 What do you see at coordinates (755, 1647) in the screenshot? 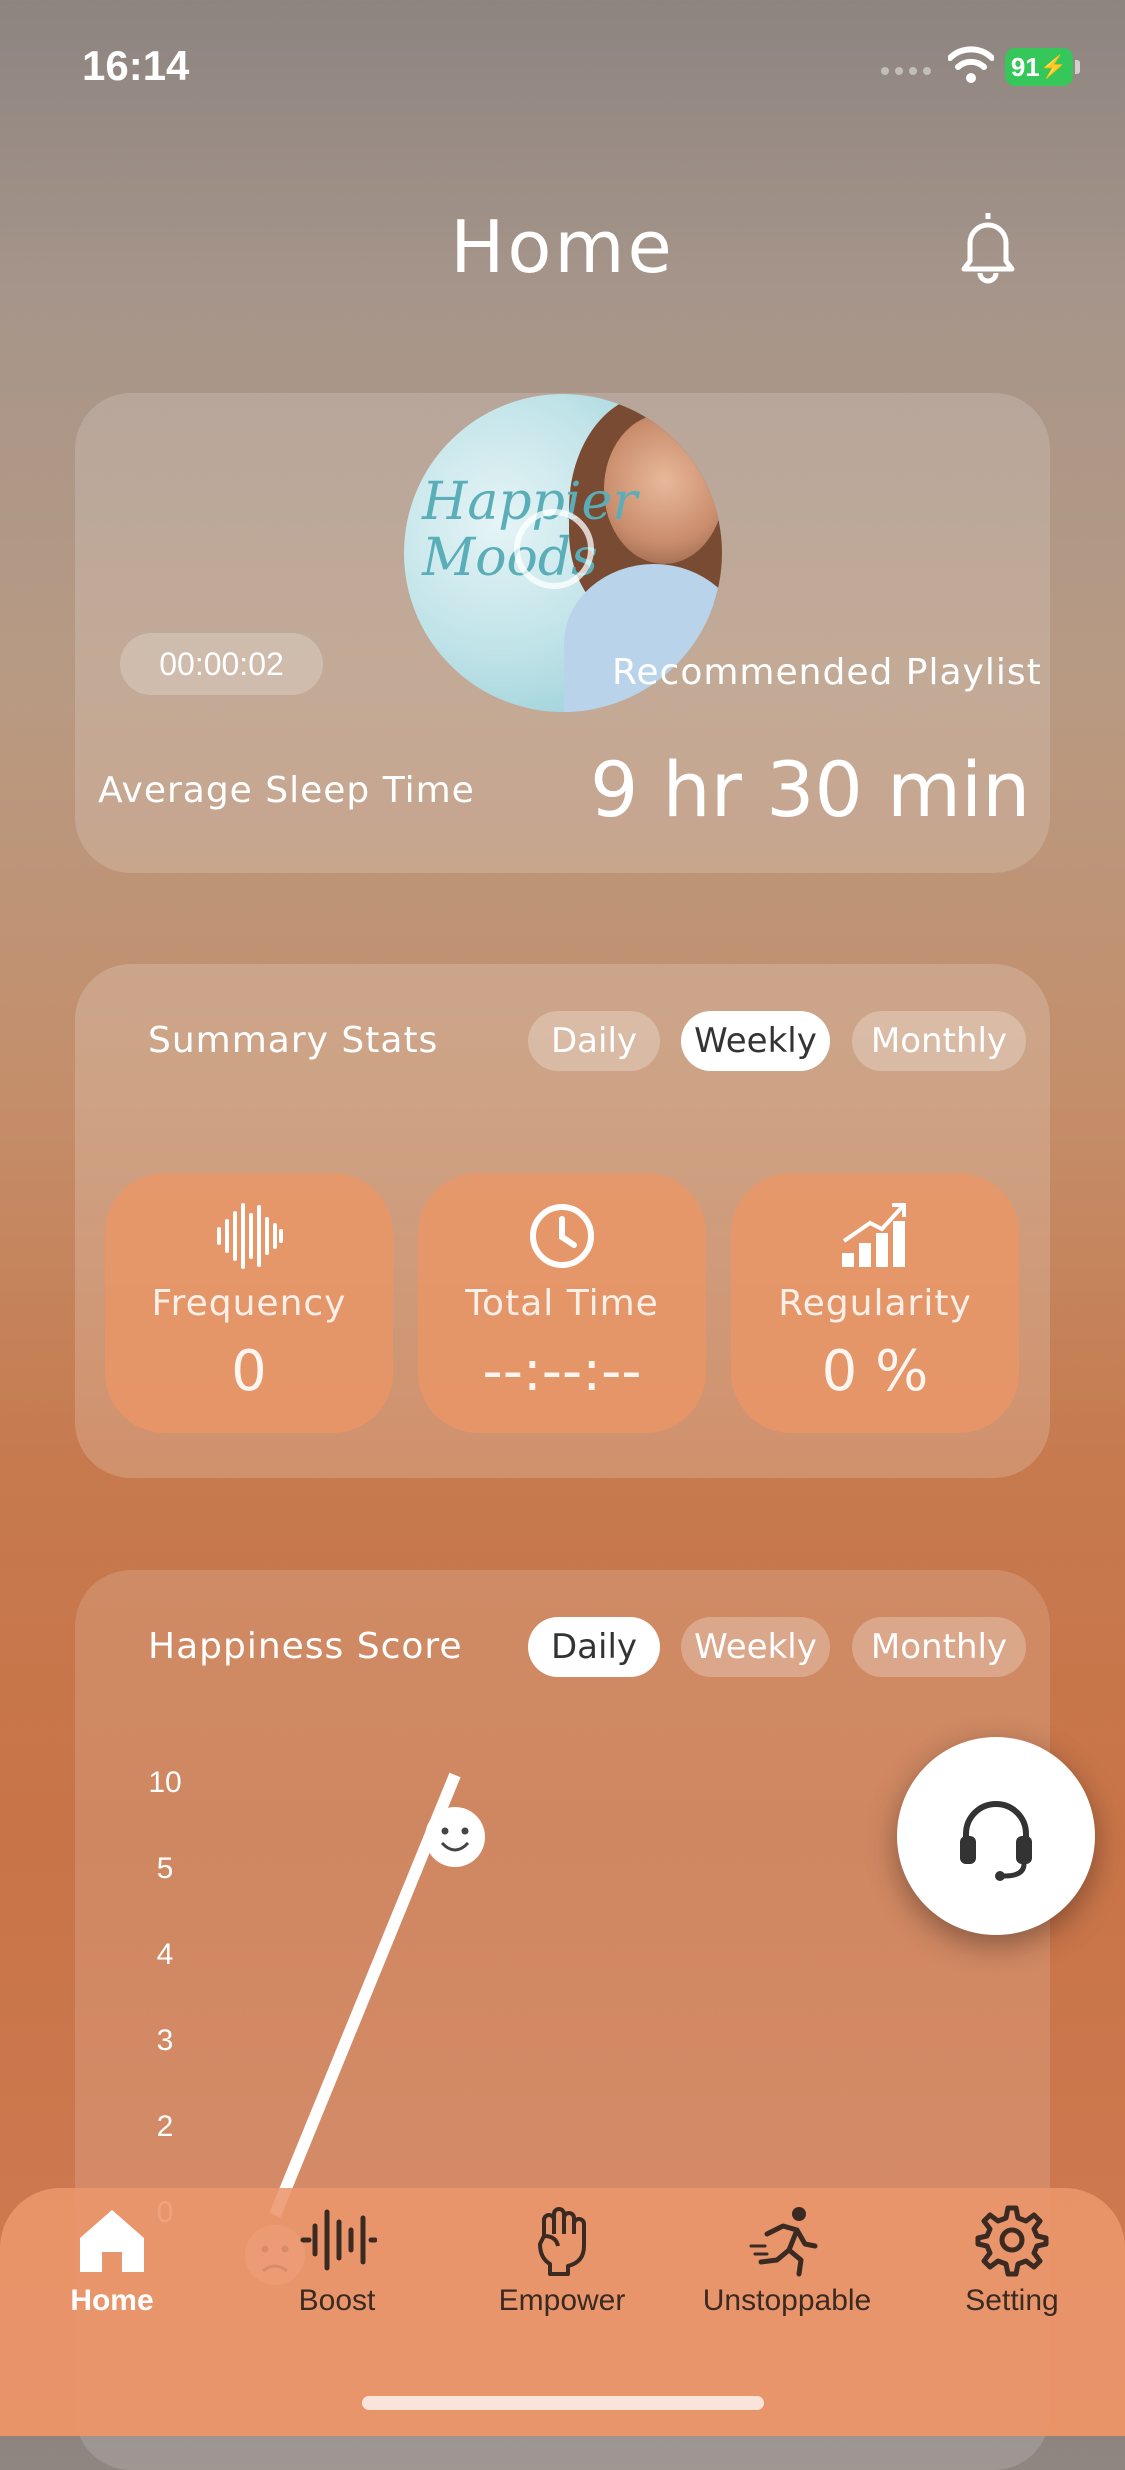
I see `happiness-tab-weekly: Weekly` at bounding box center [755, 1647].